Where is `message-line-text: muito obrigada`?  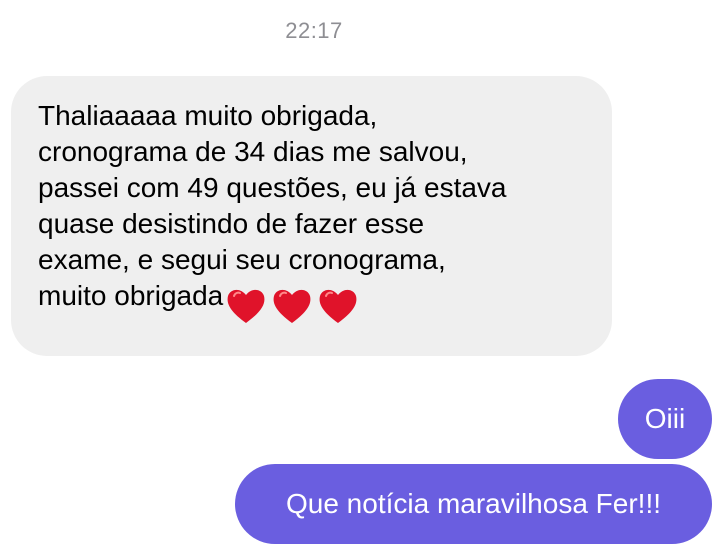 message-line-text: muito obrigada is located at coordinates (131, 295).